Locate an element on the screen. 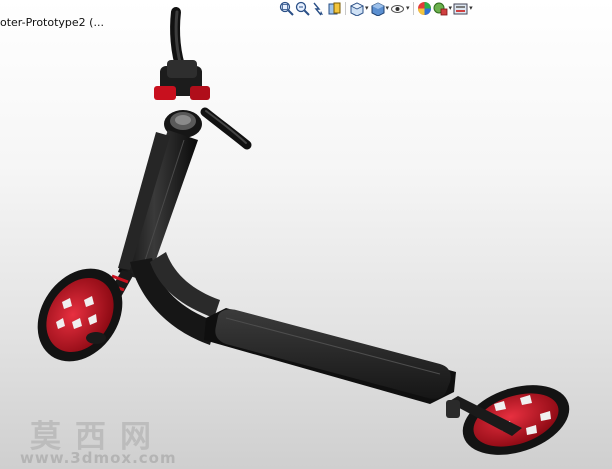 Image resolution: width=612 pixels, height=469 pixels. section-view-button is located at coordinates (334, 8).